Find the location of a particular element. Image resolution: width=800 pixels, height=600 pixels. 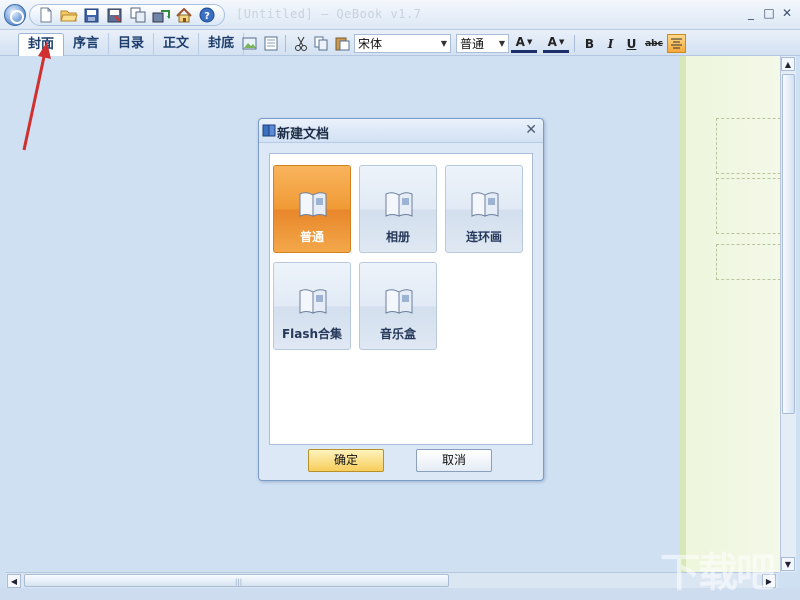

highlight-color-button: A▼ is located at coordinates (556, 43).